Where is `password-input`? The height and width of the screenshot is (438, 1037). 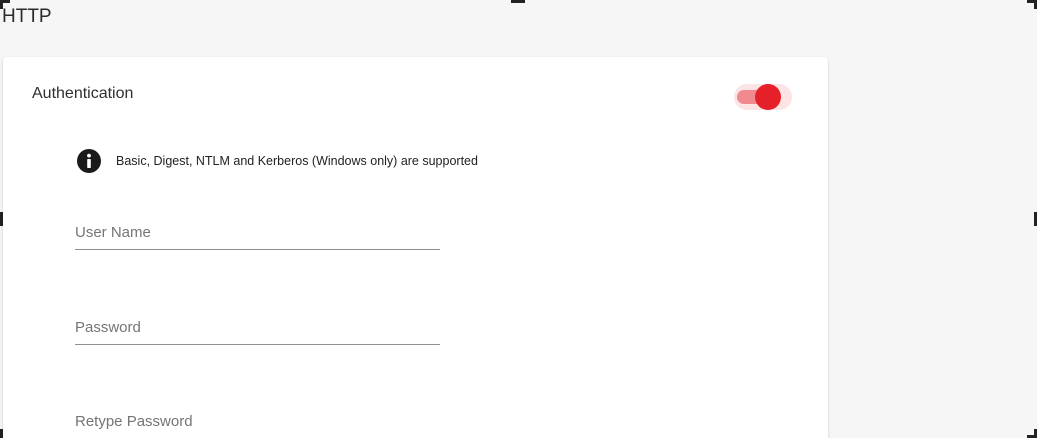
password-input is located at coordinates (257, 327).